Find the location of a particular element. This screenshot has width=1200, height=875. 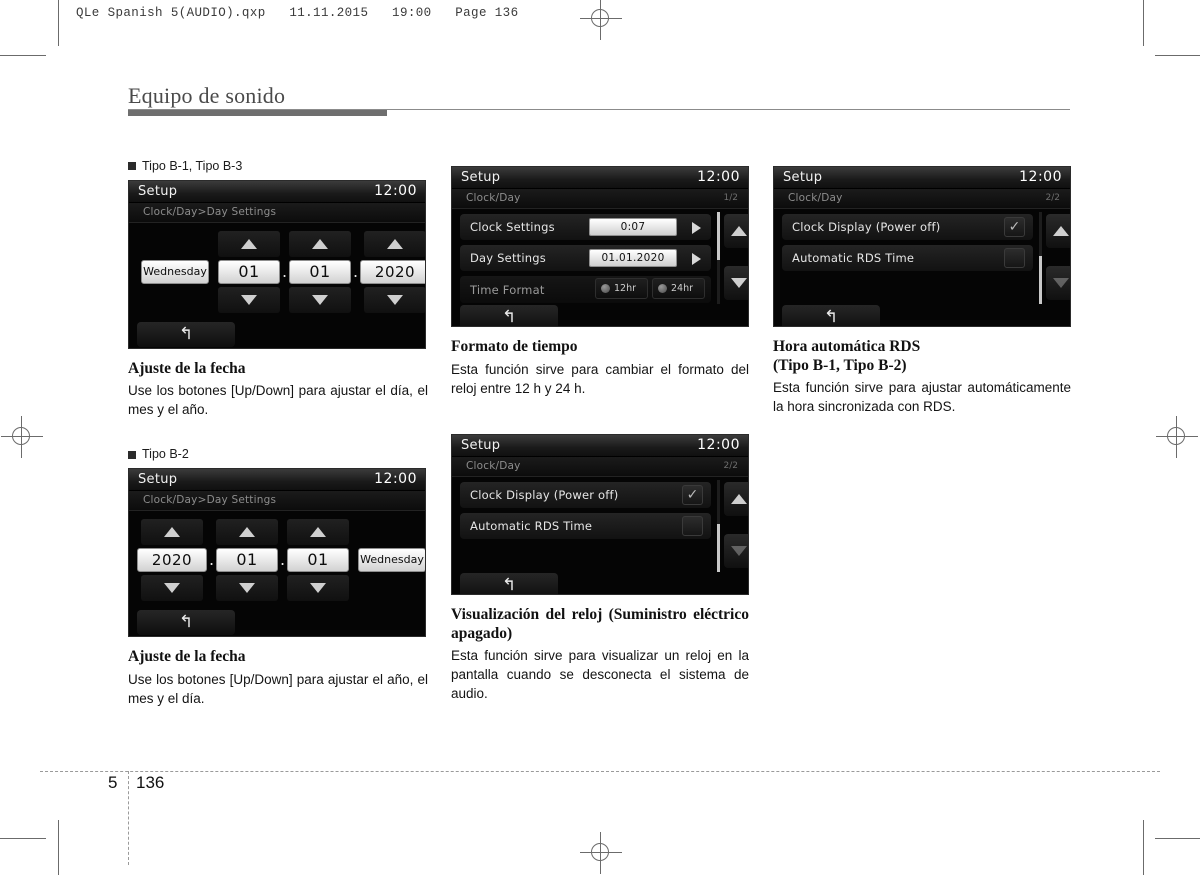

radio-option-12hr: 12hr is located at coordinates (621, 288).